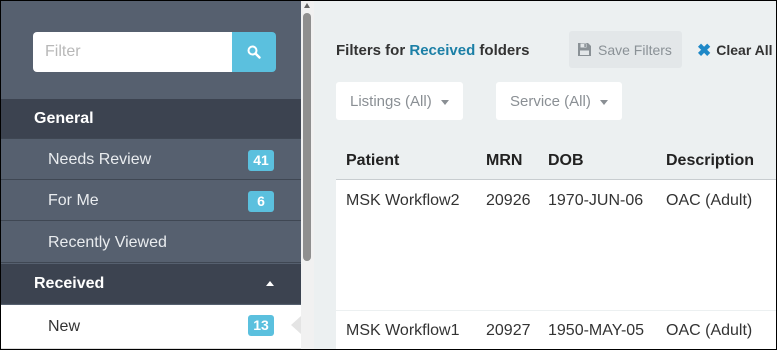  Describe the element at coordinates (261, 201) in the screenshot. I see `count-badge: 6` at that location.